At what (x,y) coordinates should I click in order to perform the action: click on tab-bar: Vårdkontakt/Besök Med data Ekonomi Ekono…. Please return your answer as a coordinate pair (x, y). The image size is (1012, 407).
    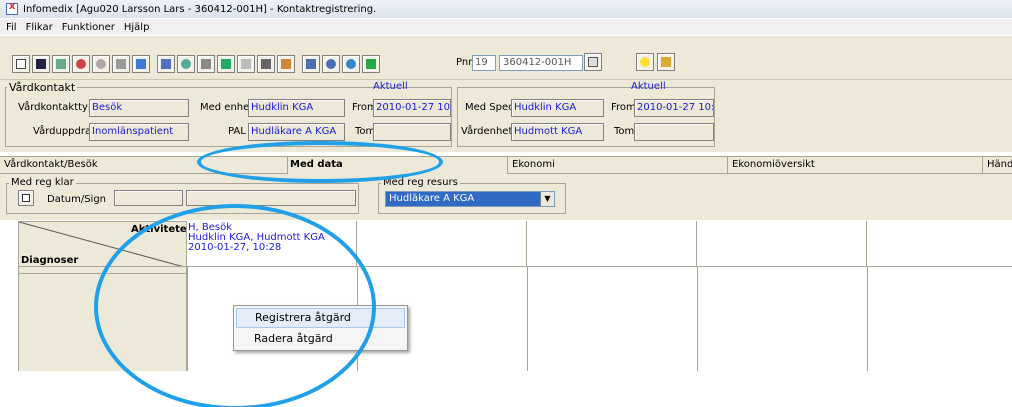
    Looking at the image, I should click on (506, 165).